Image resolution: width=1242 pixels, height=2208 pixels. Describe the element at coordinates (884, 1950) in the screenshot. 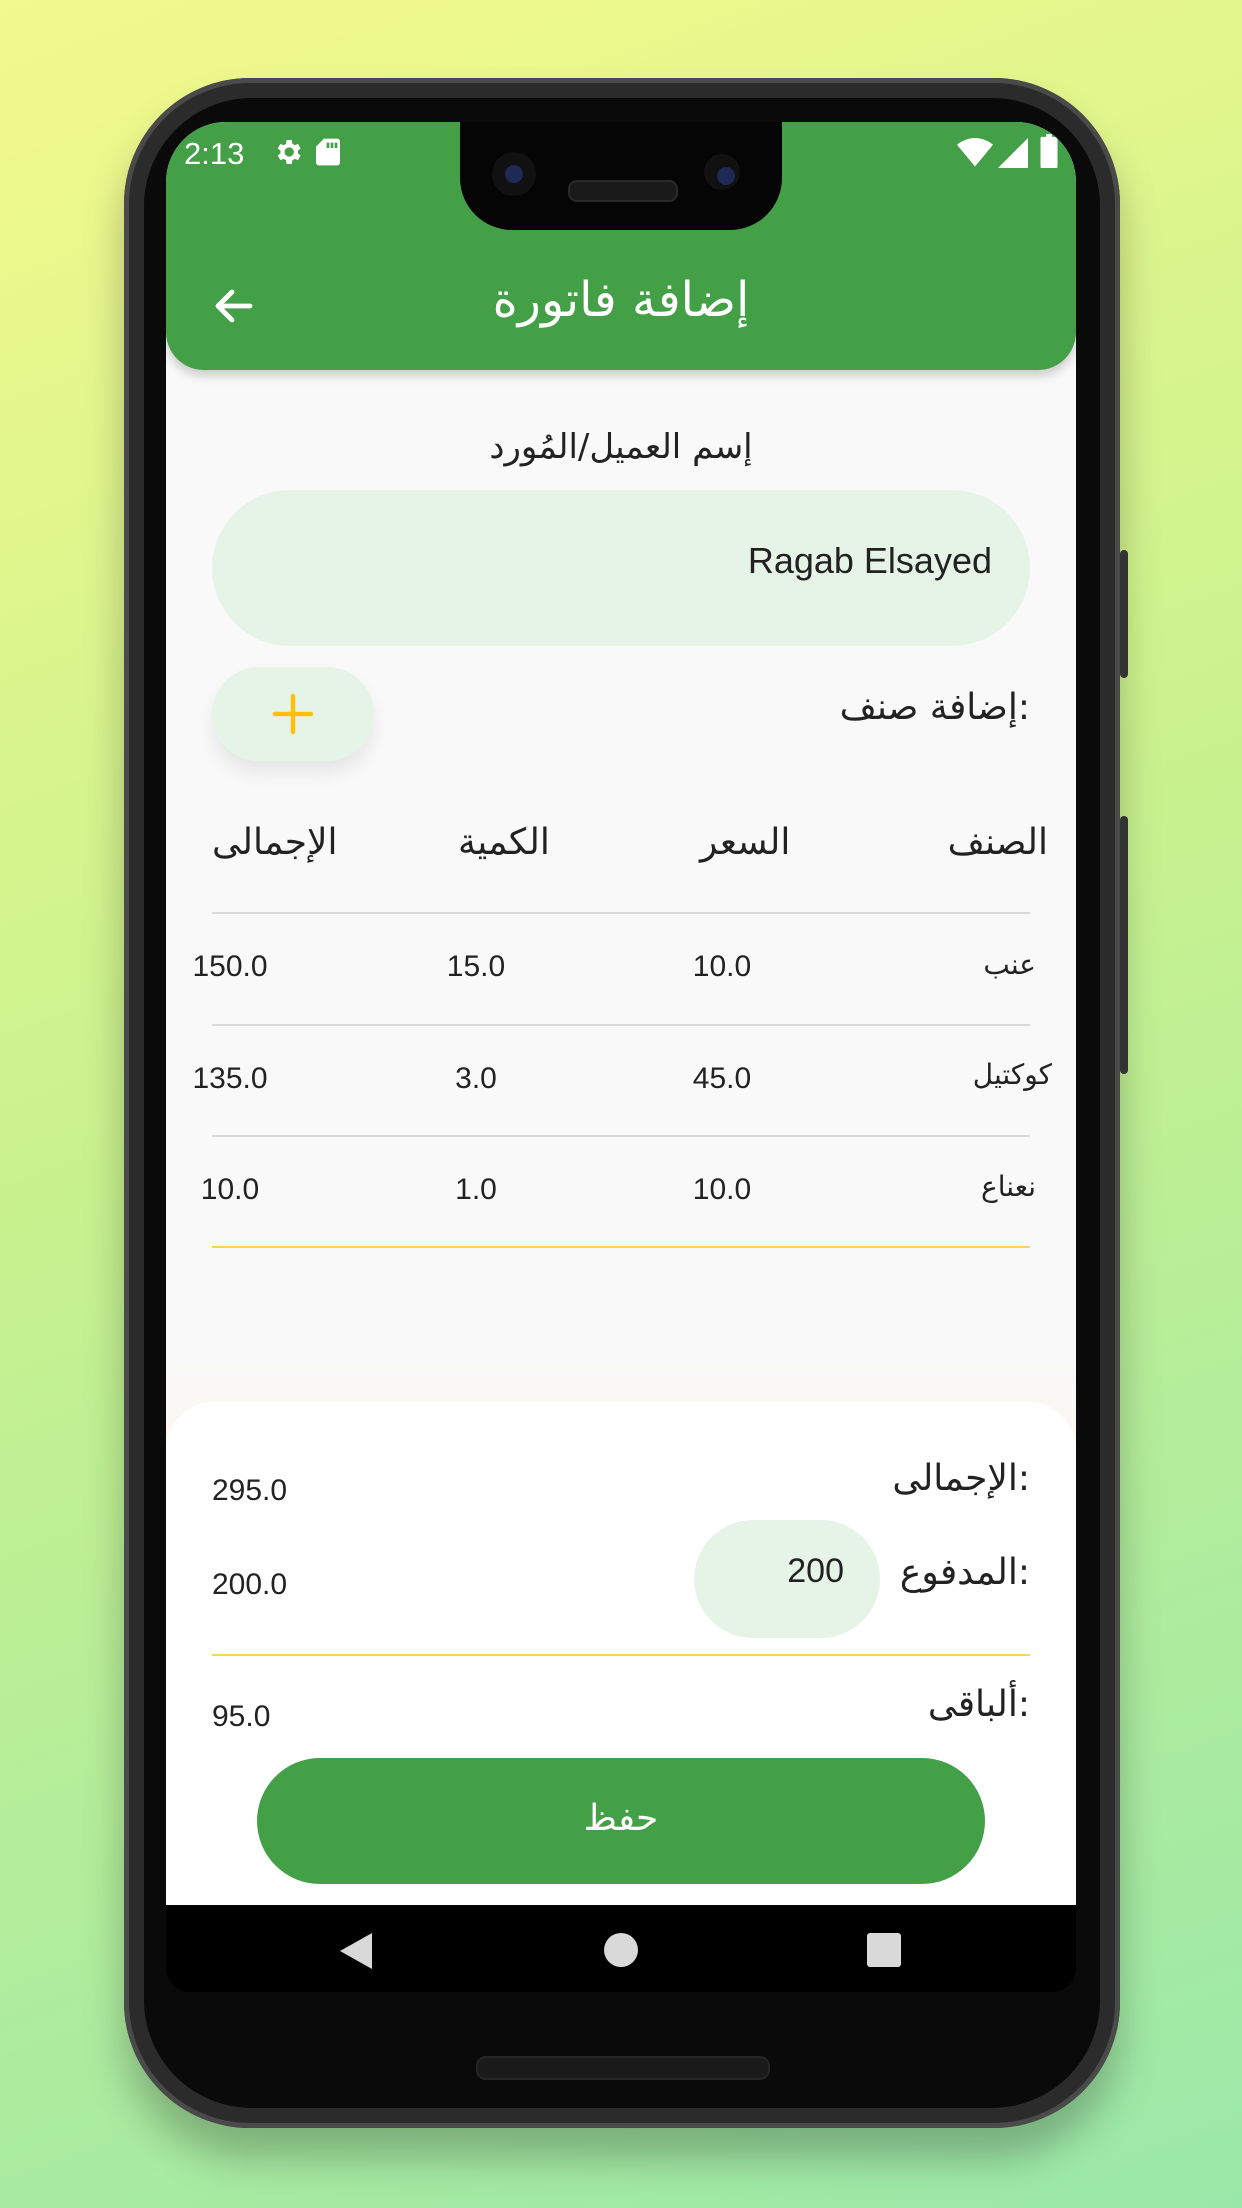

I see `nav-recents-icon` at that location.